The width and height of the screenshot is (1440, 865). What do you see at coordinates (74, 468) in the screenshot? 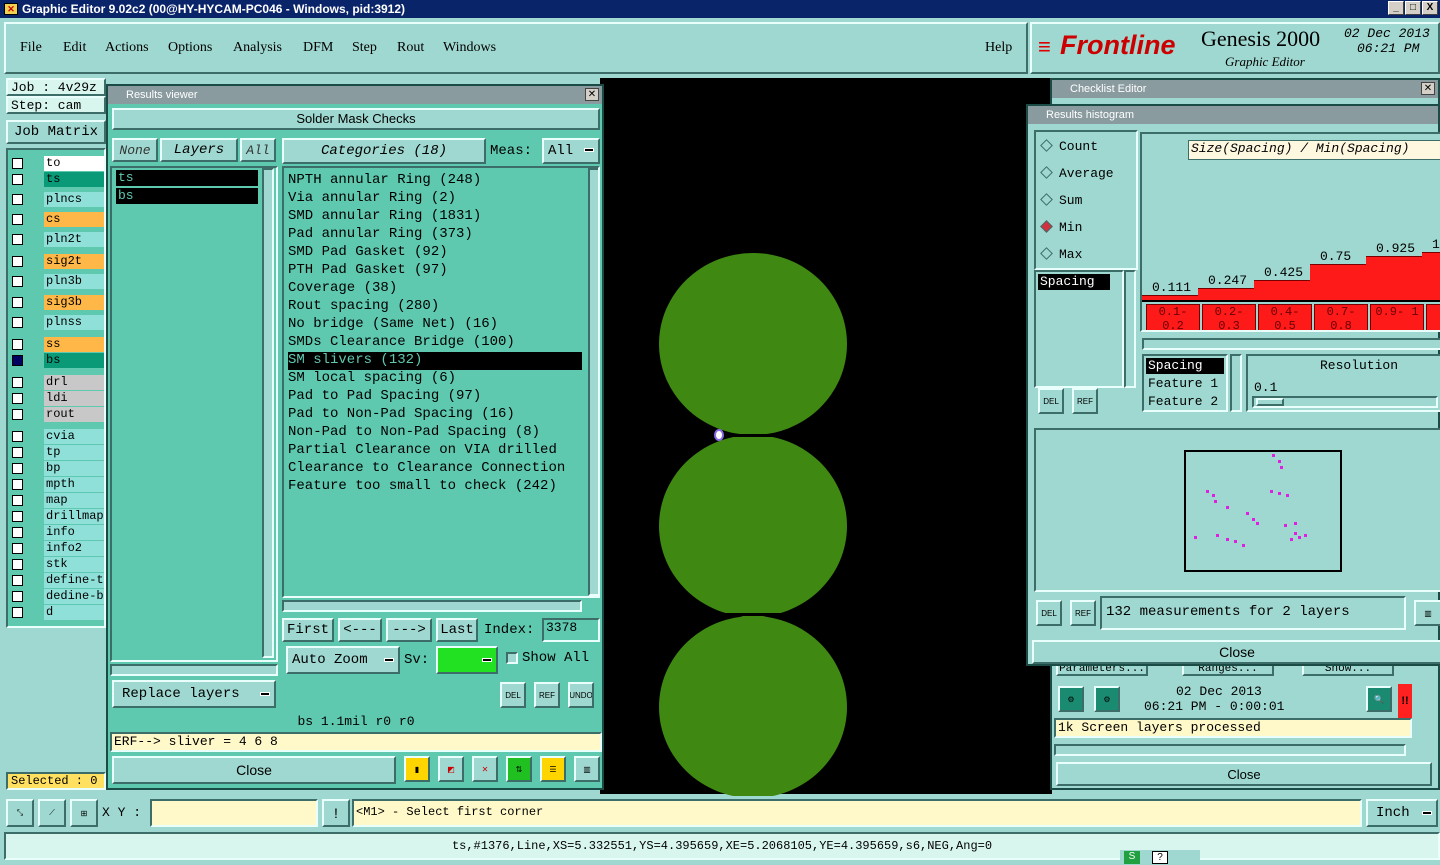
I see `layer-name: bp` at bounding box center [74, 468].